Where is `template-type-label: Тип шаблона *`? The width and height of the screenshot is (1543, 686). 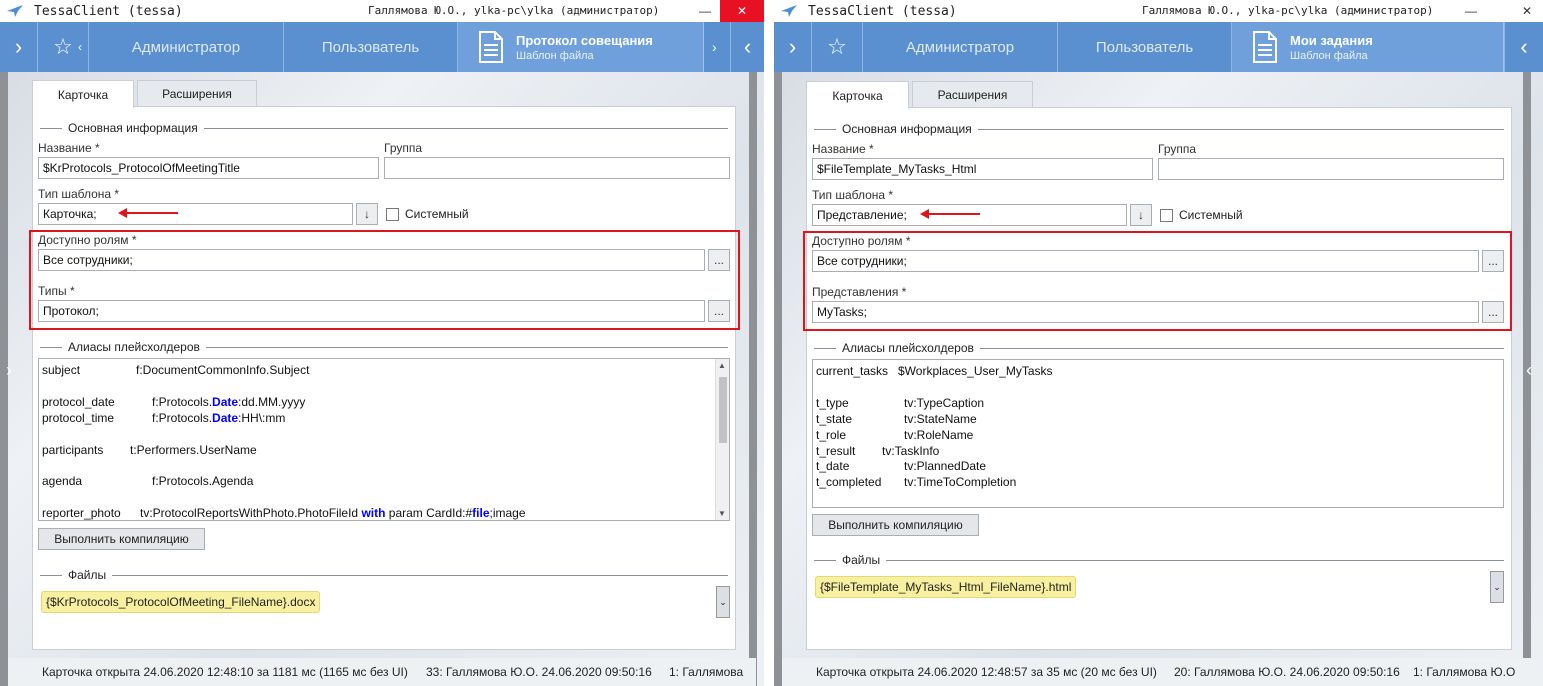 template-type-label: Тип шаблона * is located at coordinates (79, 194).